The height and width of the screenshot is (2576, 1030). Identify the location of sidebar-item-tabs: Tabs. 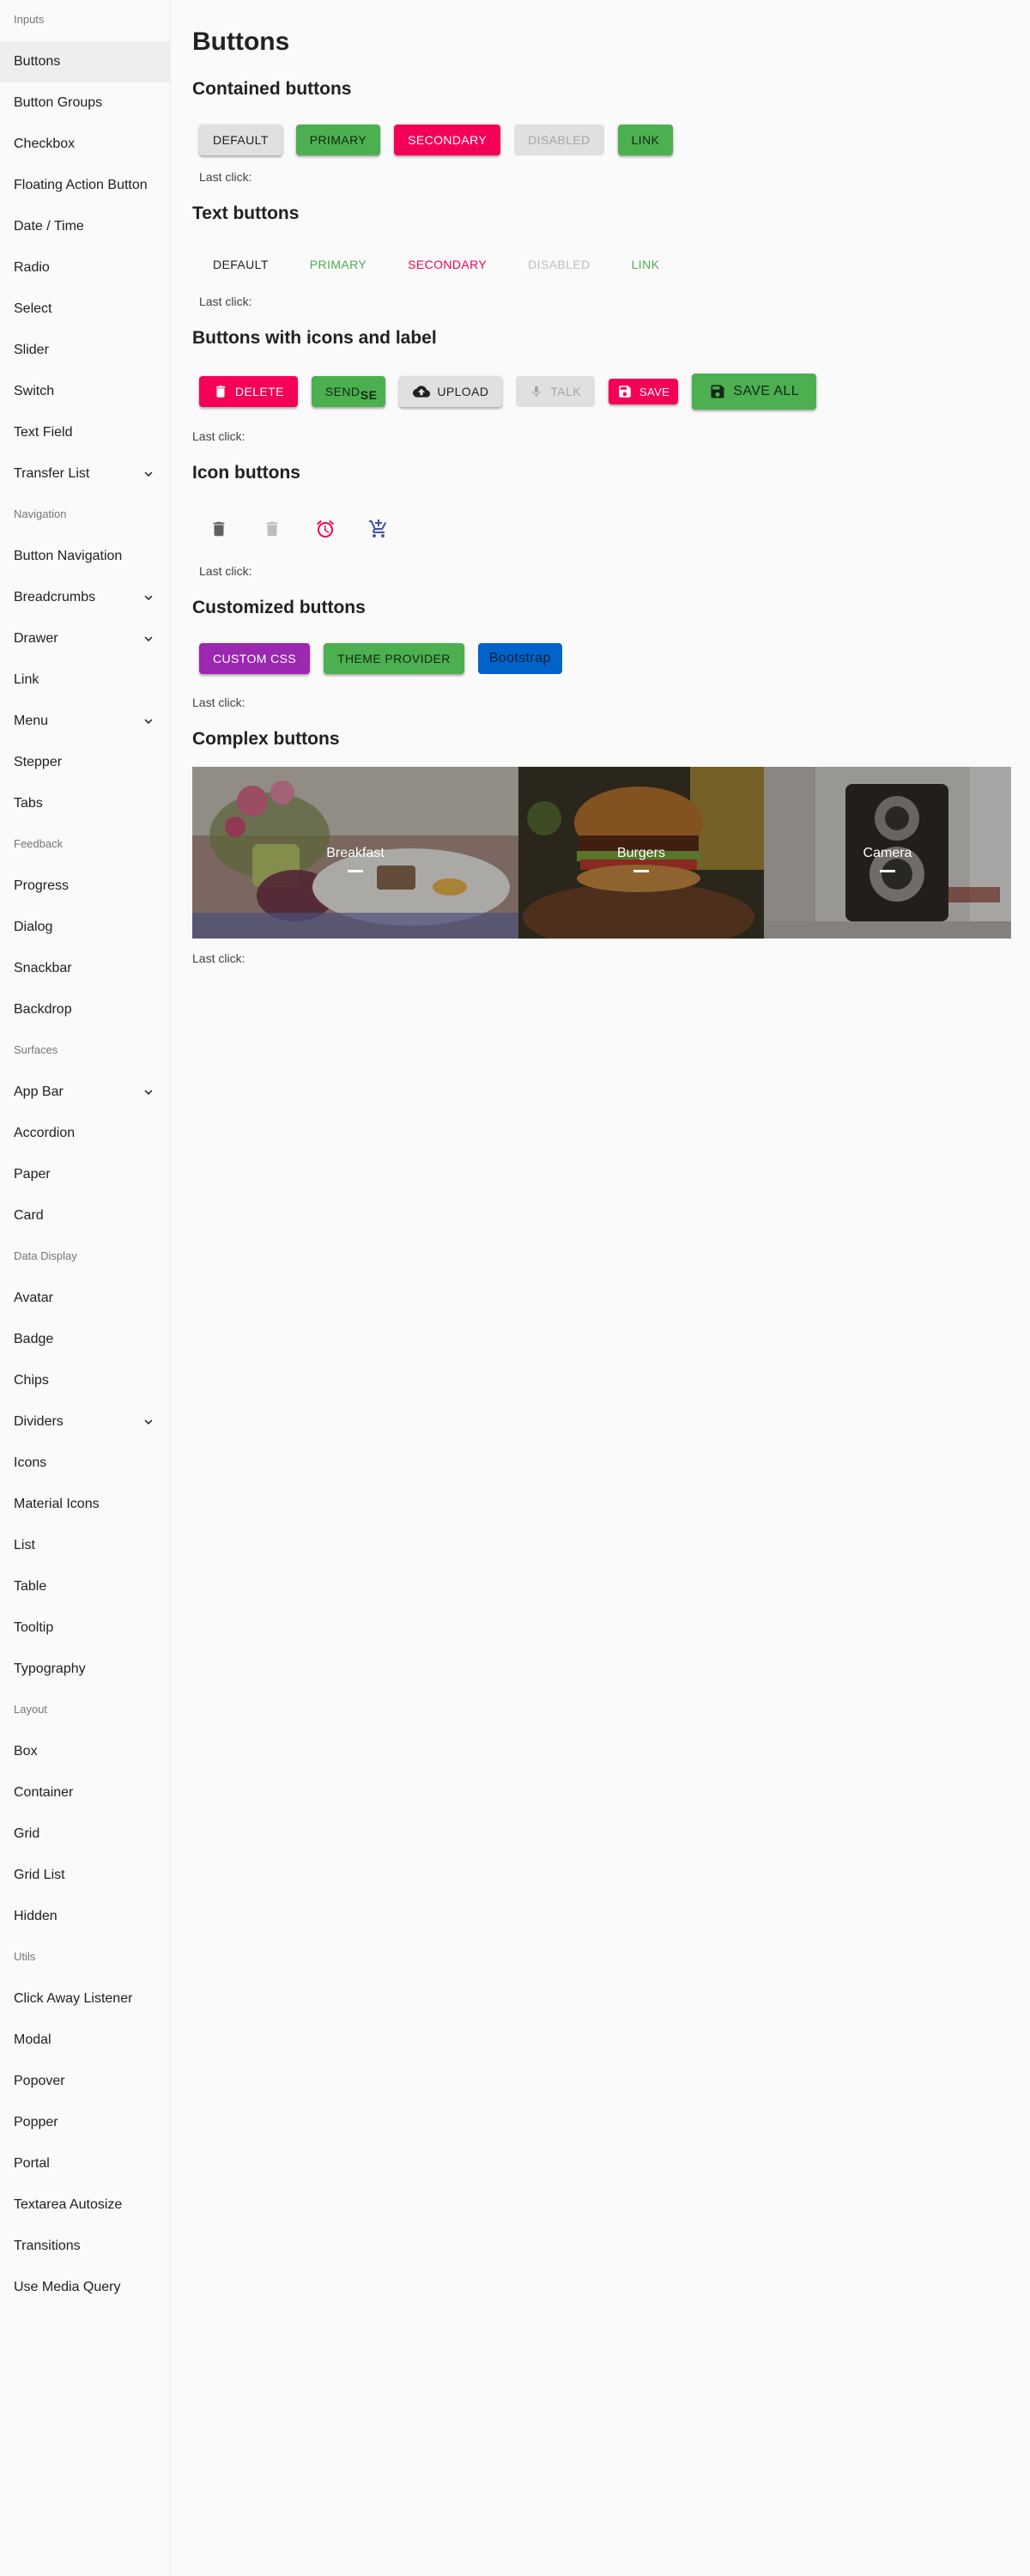
(85, 803).